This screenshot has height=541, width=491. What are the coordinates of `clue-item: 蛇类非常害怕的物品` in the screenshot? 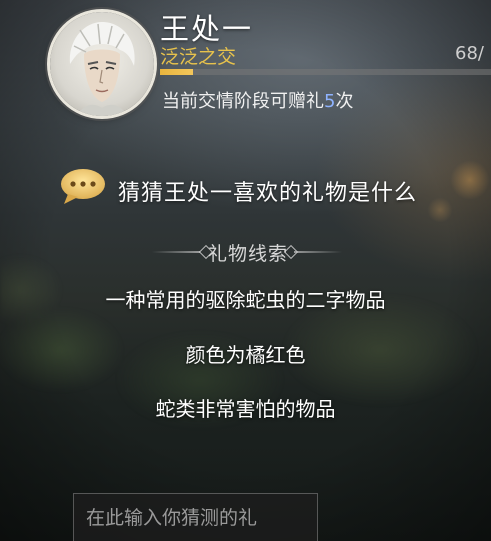 It's located at (245, 409).